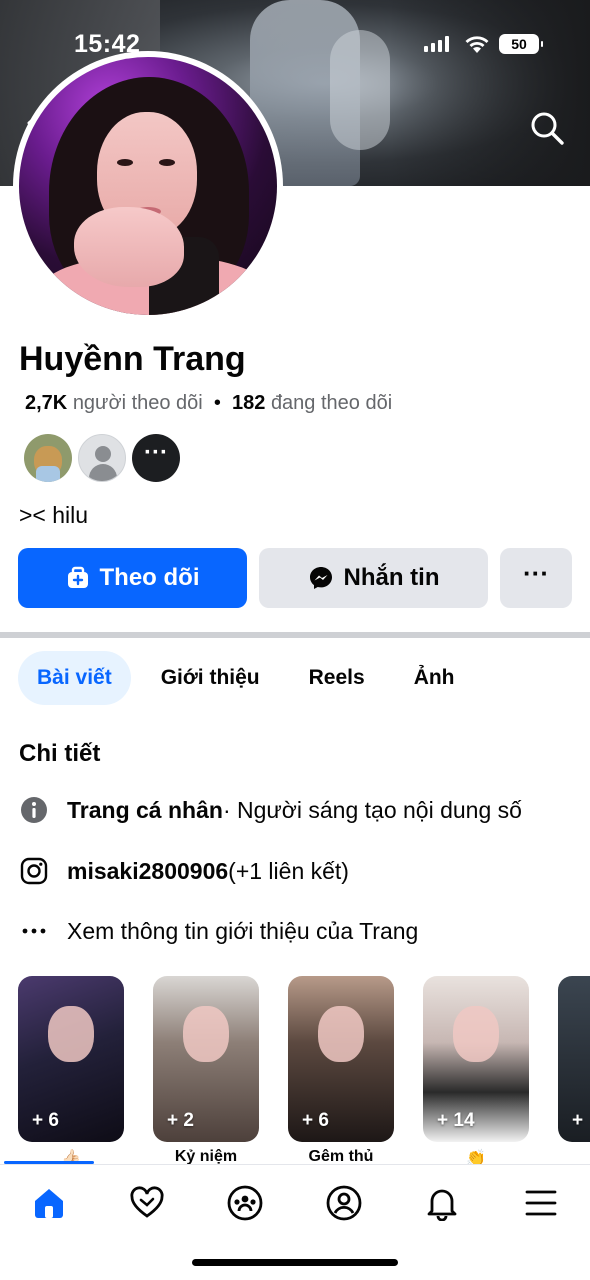 The height and width of the screenshot is (1280, 590). What do you see at coordinates (477, 44) in the screenshot?
I see `wifi-icon` at bounding box center [477, 44].